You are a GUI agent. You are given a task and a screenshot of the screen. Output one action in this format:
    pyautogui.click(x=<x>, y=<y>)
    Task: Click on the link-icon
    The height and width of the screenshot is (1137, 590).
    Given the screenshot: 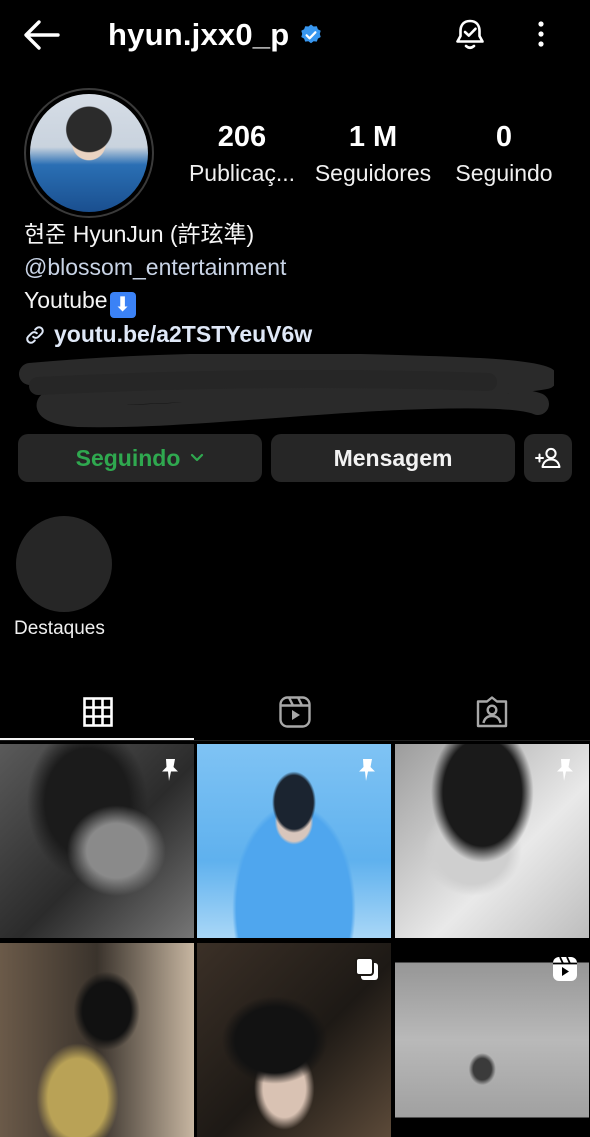 What is the action you would take?
    pyautogui.click(x=35, y=334)
    